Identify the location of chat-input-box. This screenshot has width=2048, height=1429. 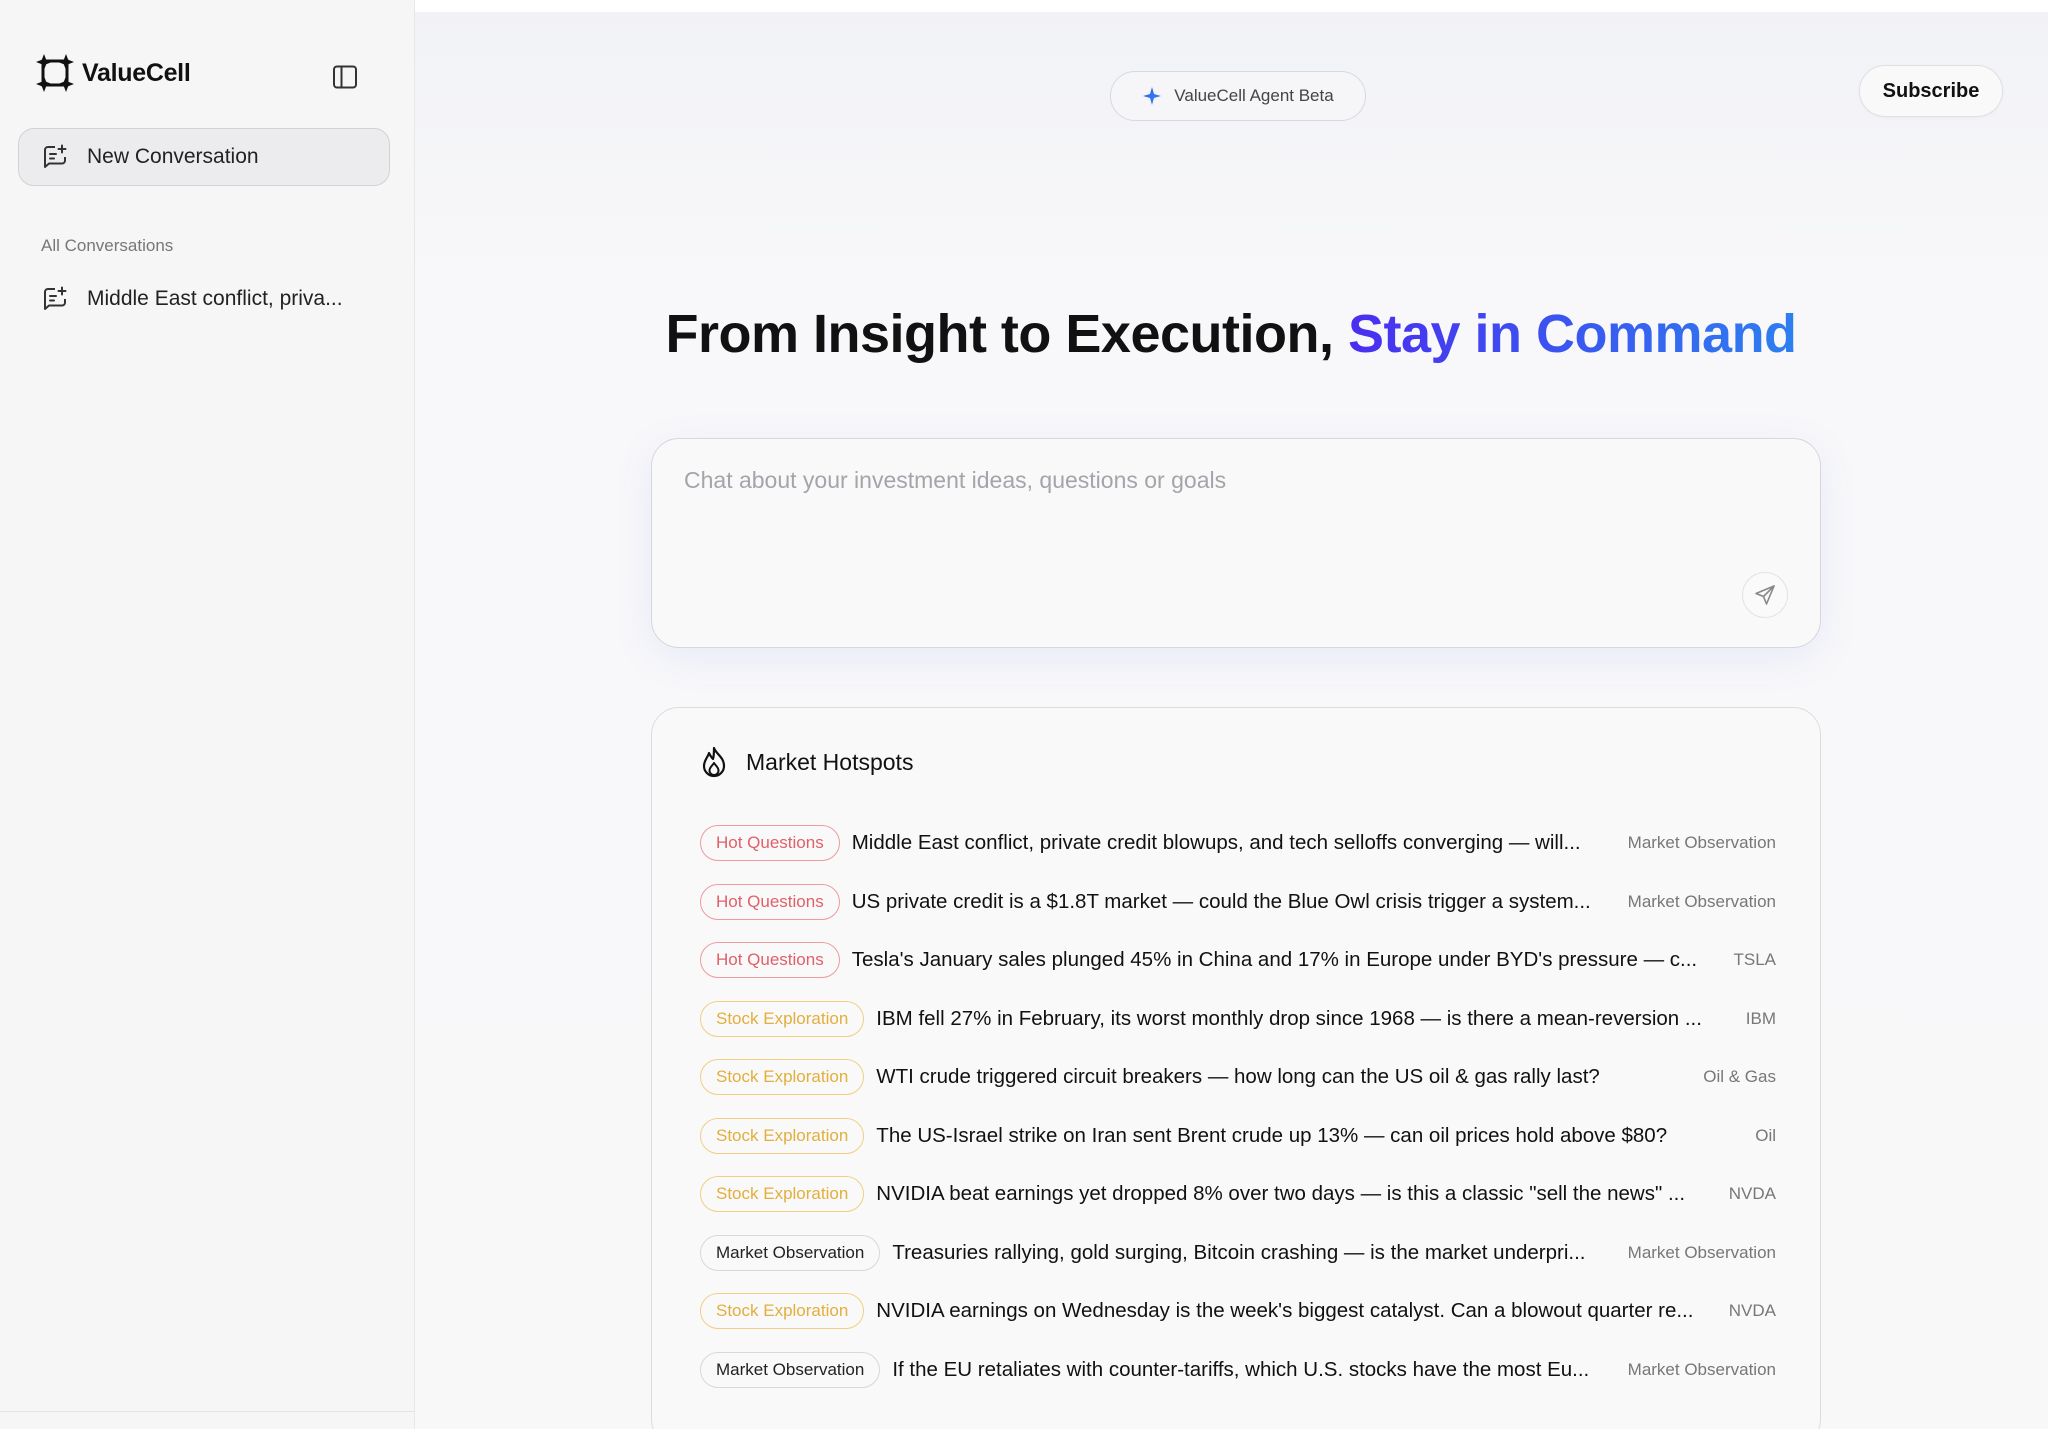
(1236, 543).